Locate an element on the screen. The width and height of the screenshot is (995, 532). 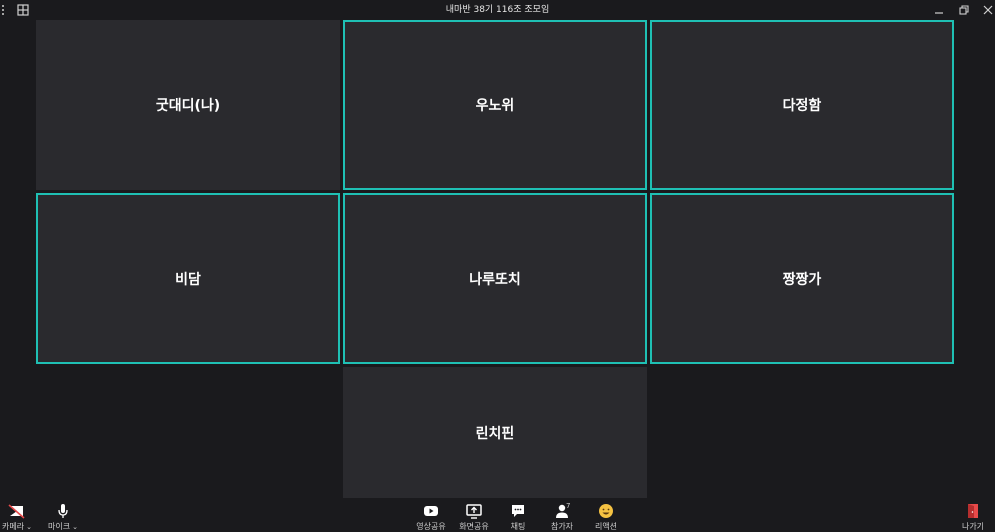
participants-button: 7 참가자 is located at coordinates (562, 516).